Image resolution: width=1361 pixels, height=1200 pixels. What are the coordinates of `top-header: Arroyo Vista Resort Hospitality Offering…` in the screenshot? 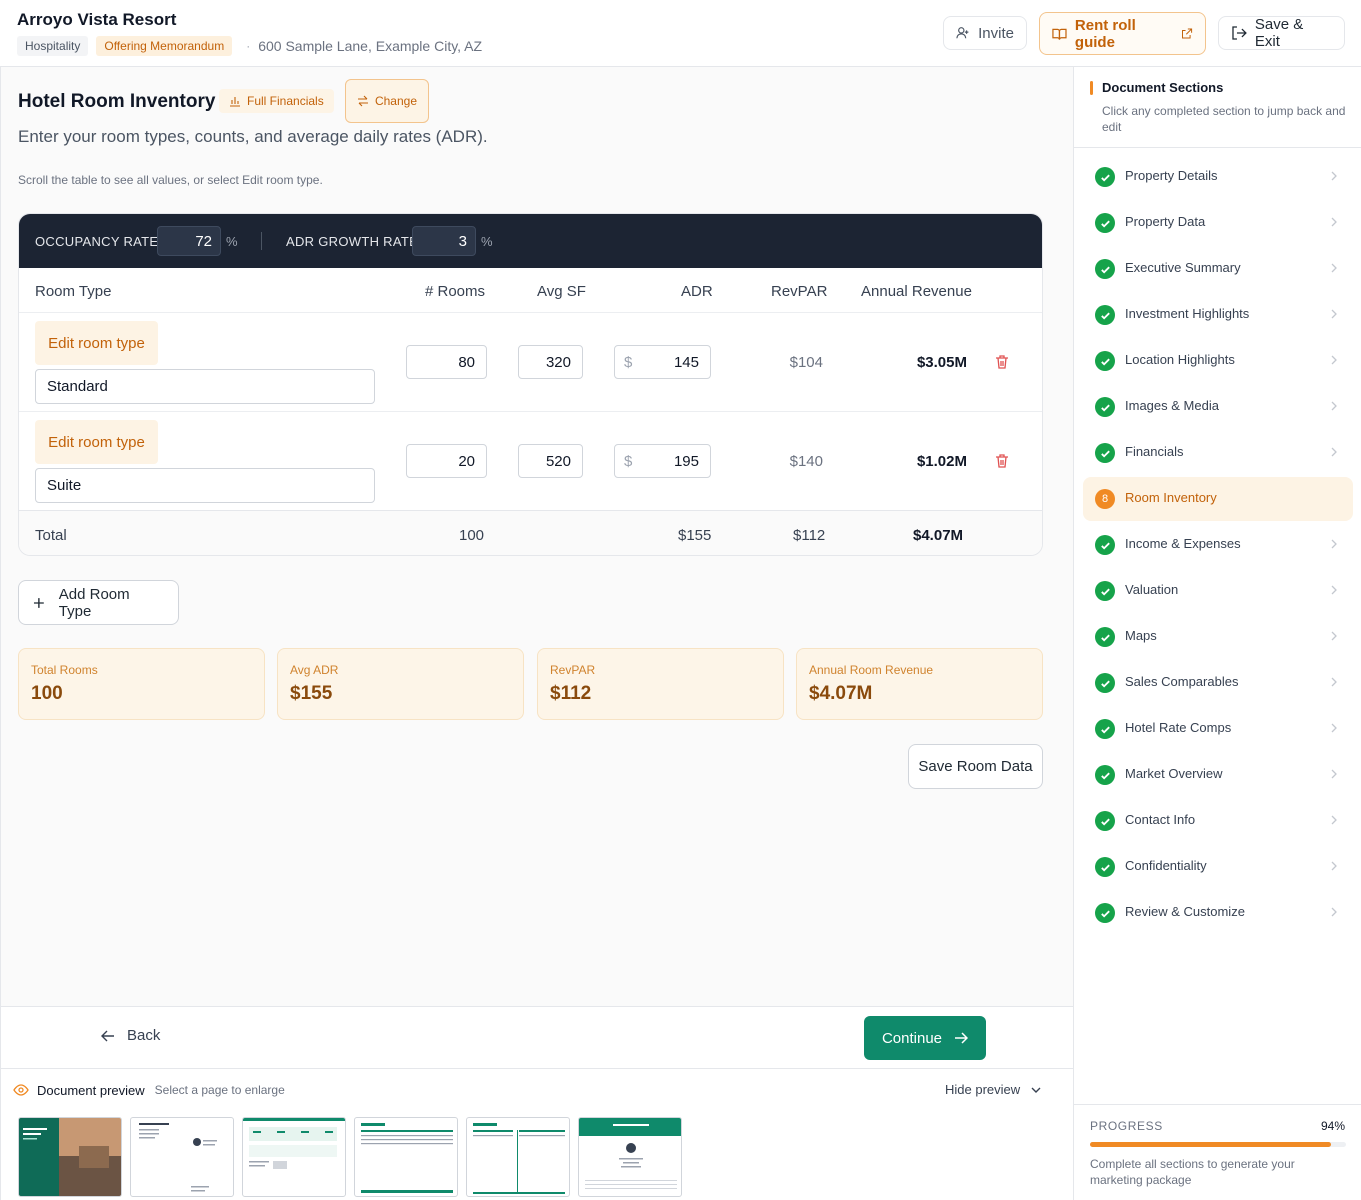 It's located at (680, 33).